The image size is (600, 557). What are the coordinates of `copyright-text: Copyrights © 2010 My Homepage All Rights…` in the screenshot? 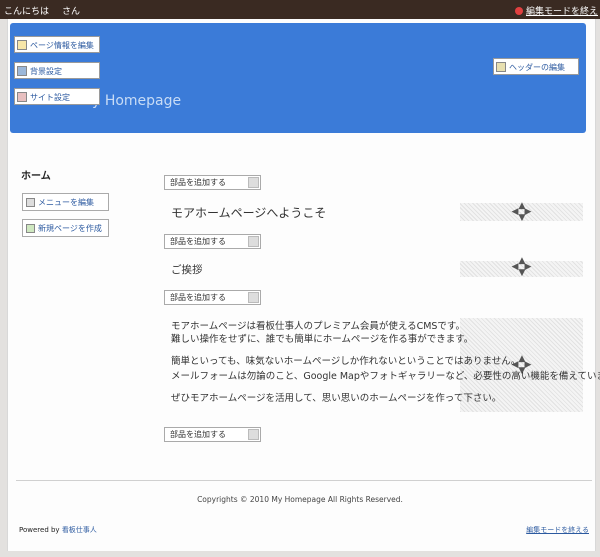 It's located at (300, 499).